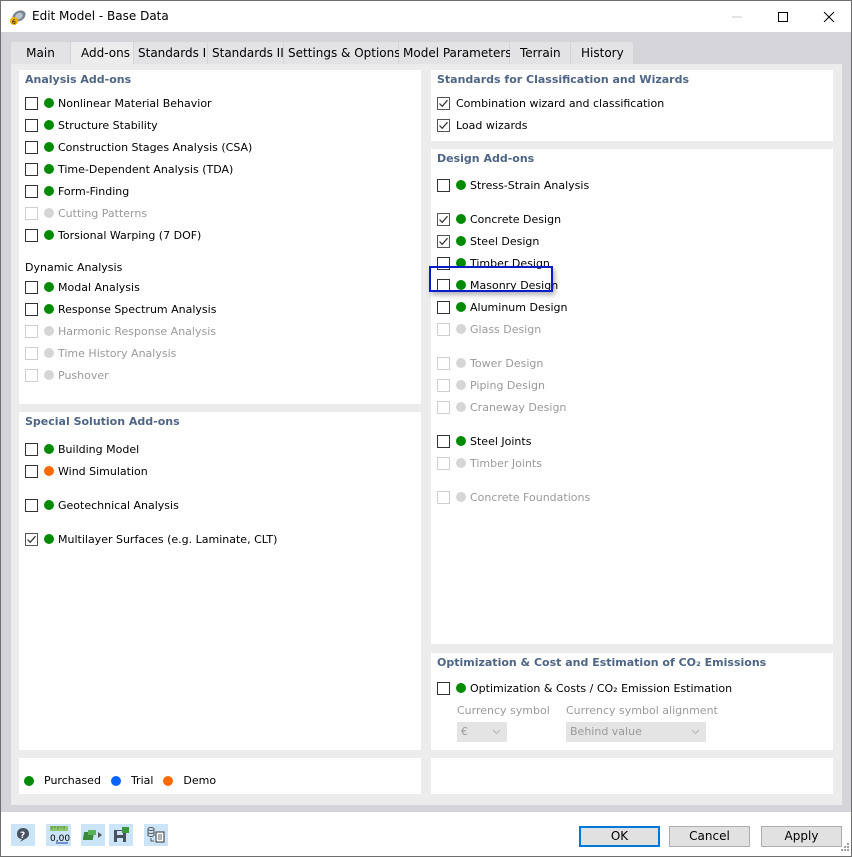 This screenshot has height=857, width=852. I want to click on tab-standards-i: Standards I, so click(171, 53).